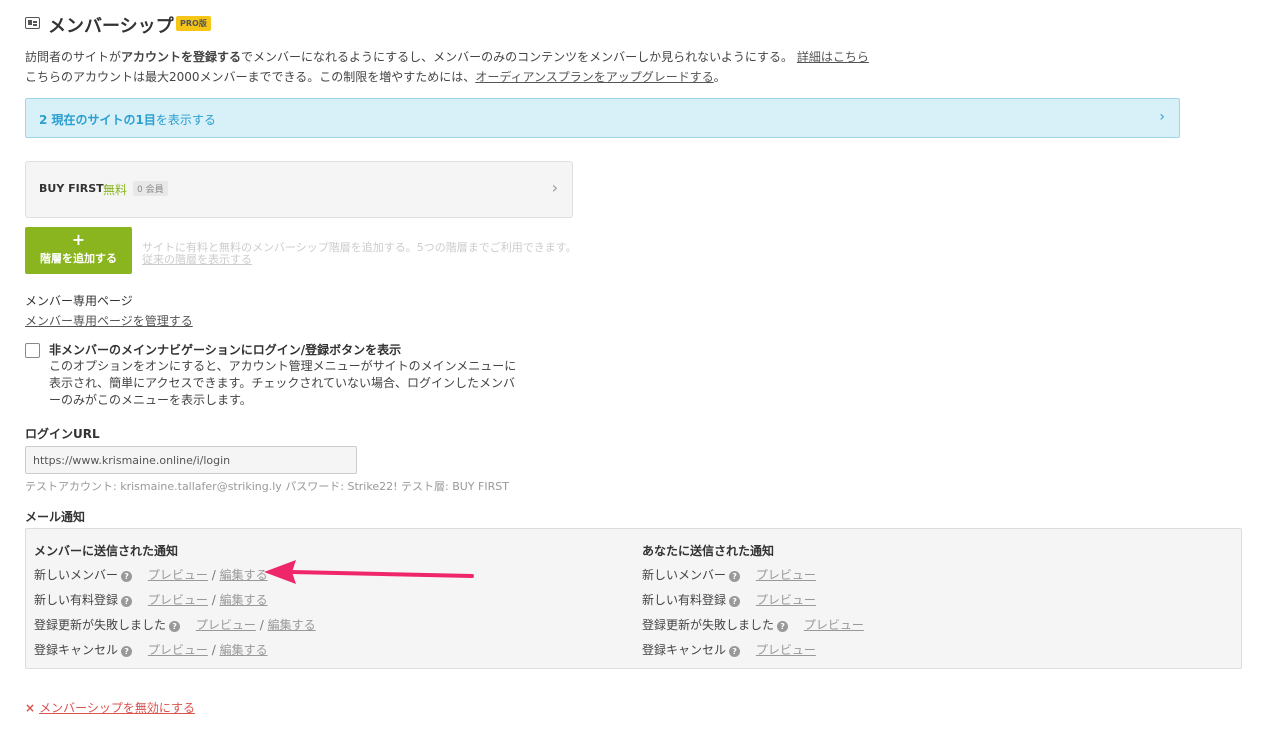 This screenshot has width=1266, height=745. I want to click on owner-row-new-member: 新しいメンバー? プレビュー, so click(729, 574).